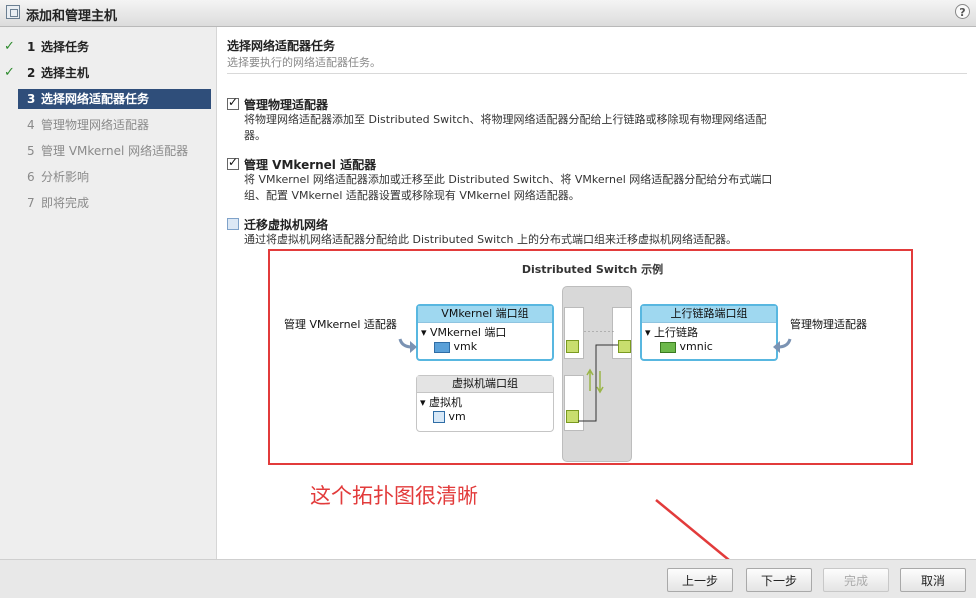  Describe the element at coordinates (233, 162) in the screenshot. I see `manage-vmkernel-checkbox` at that location.